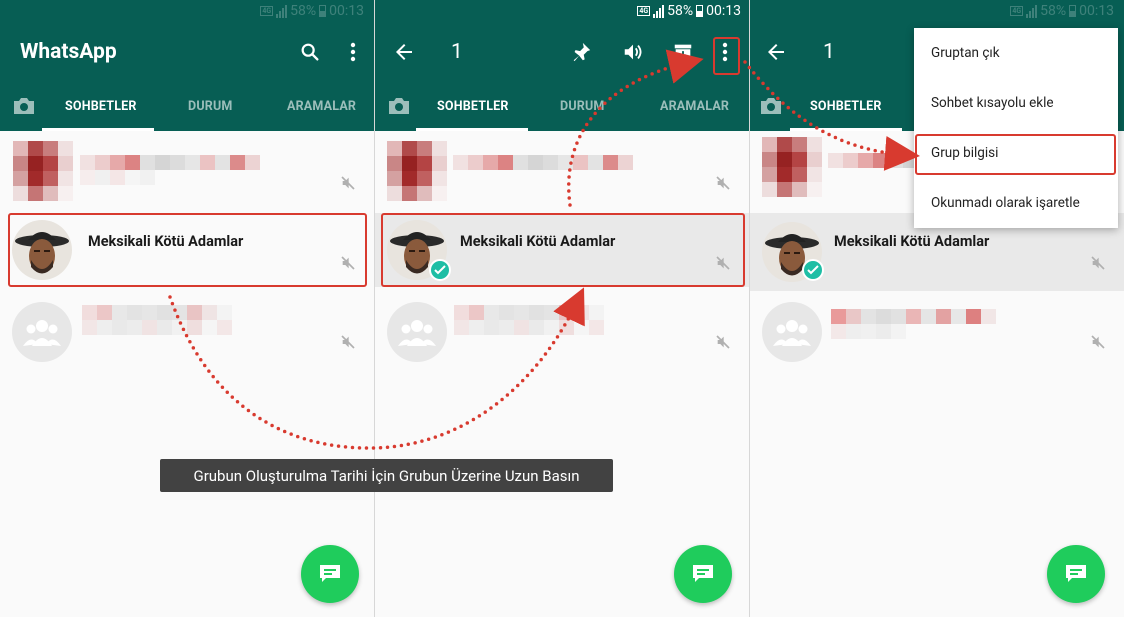 The width and height of the screenshot is (1124, 617). I want to click on archive-icon, so click(683, 52).